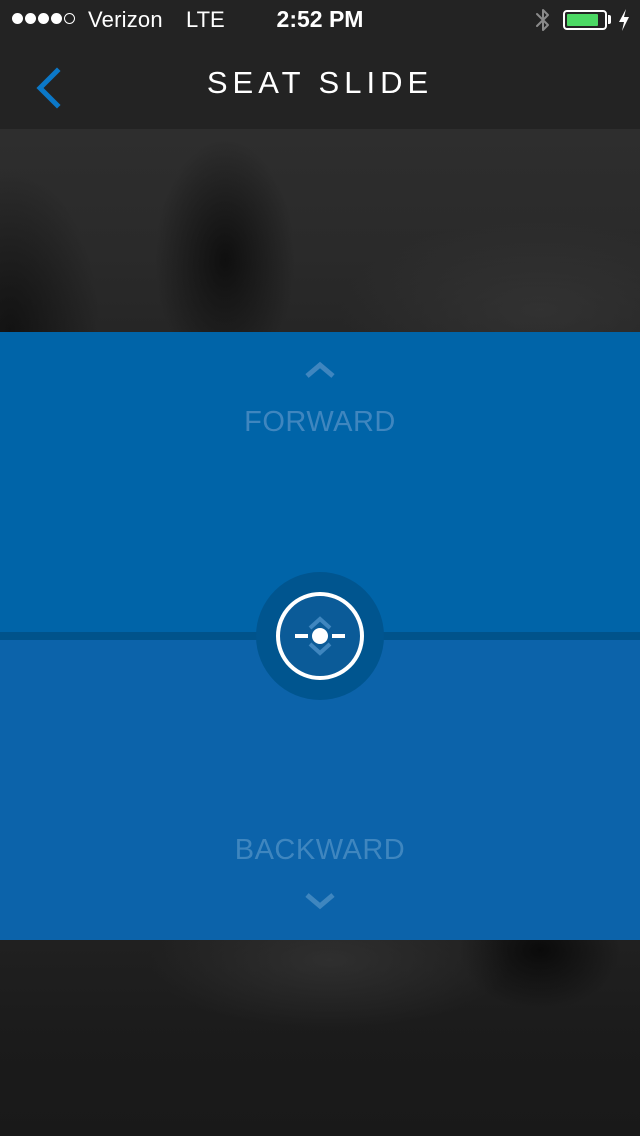 The width and height of the screenshot is (640, 1136). I want to click on battery-level, so click(582, 20).